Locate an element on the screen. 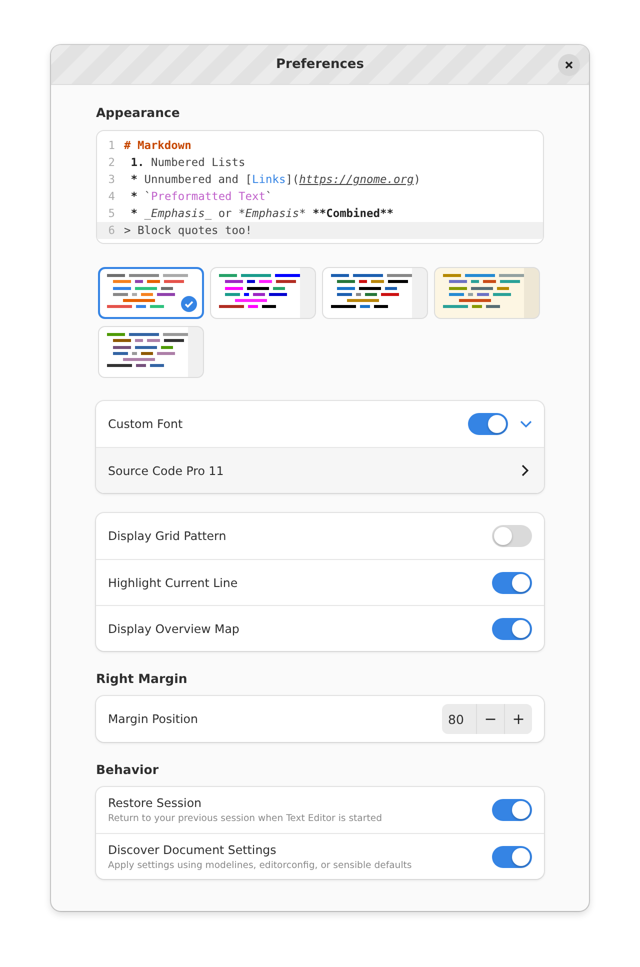 The height and width of the screenshot is (967, 640). close-icon is located at coordinates (569, 65).